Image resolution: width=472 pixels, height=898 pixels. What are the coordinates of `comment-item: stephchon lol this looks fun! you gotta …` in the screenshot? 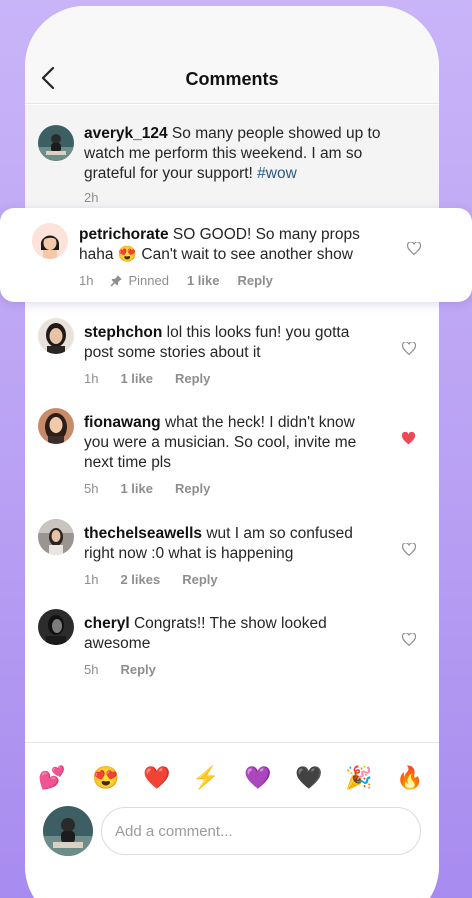 It's located at (232, 352).